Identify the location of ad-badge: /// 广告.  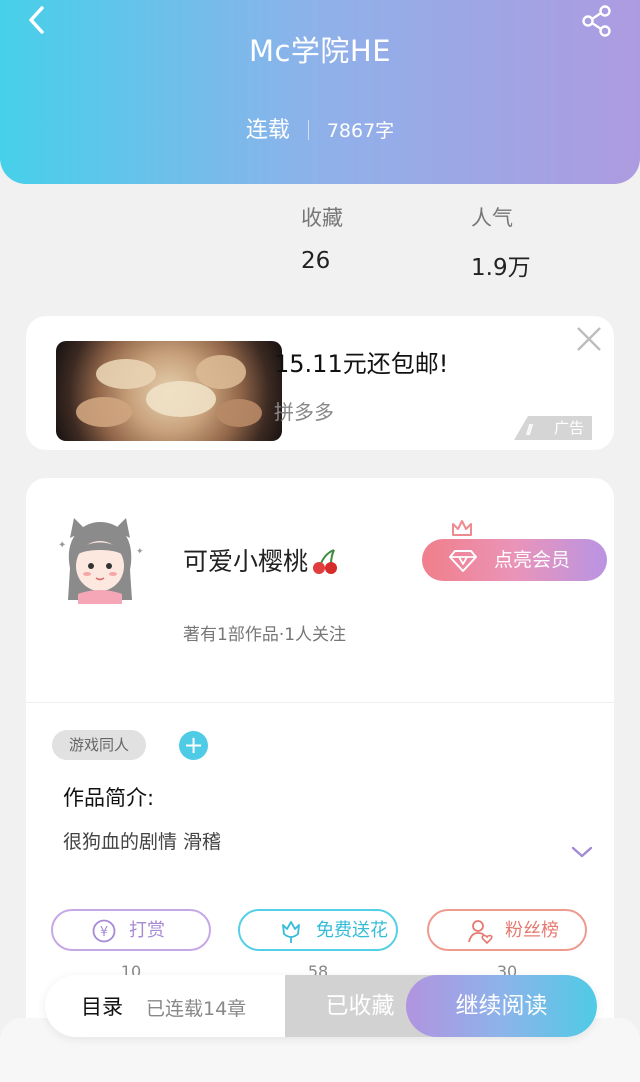
(553, 428).